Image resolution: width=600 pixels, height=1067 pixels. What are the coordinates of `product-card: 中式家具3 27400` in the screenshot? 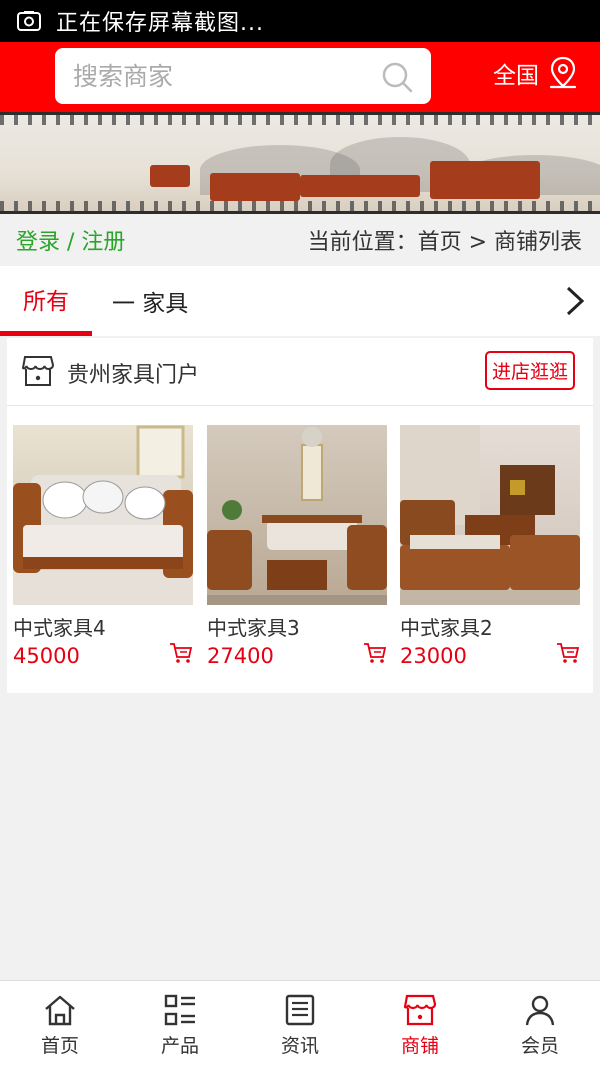 It's located at (297, 546).